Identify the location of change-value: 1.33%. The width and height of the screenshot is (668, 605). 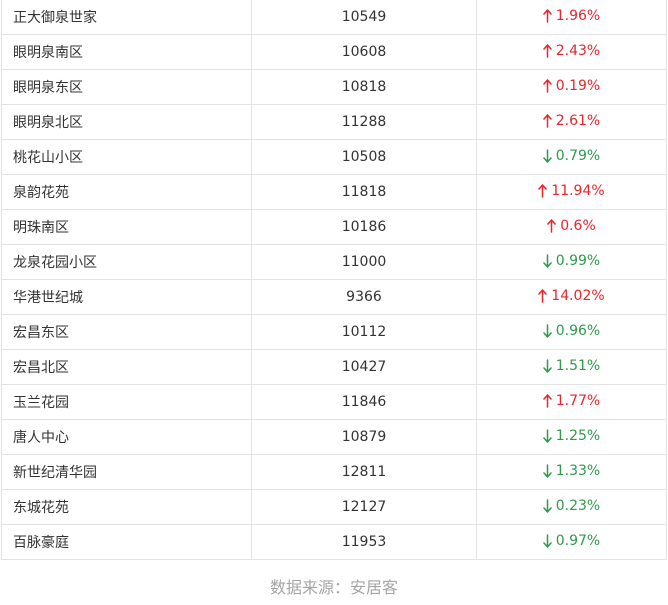
(578, 470).